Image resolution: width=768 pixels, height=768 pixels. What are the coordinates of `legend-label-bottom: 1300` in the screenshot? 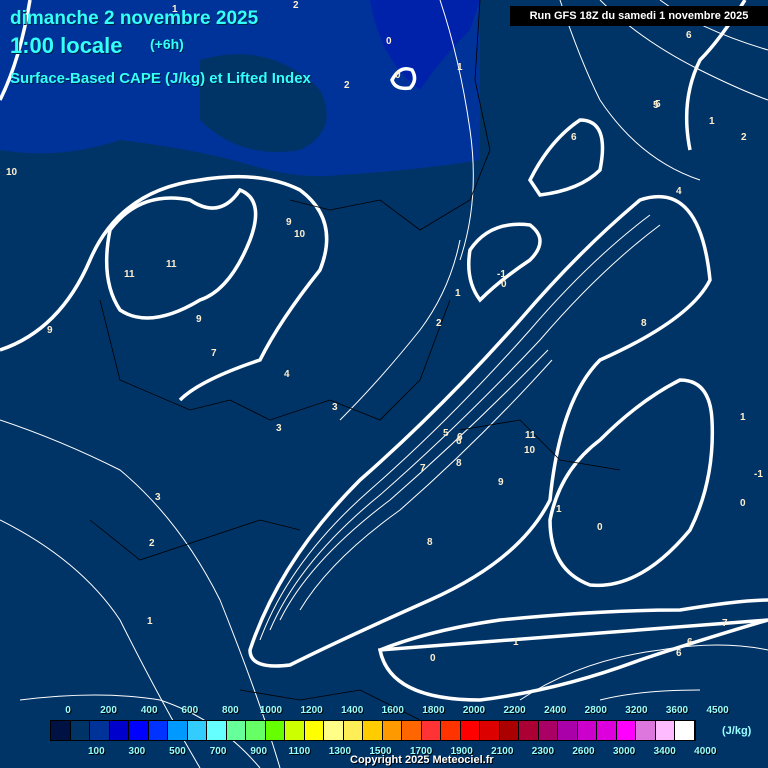 It's located at (340, 751).